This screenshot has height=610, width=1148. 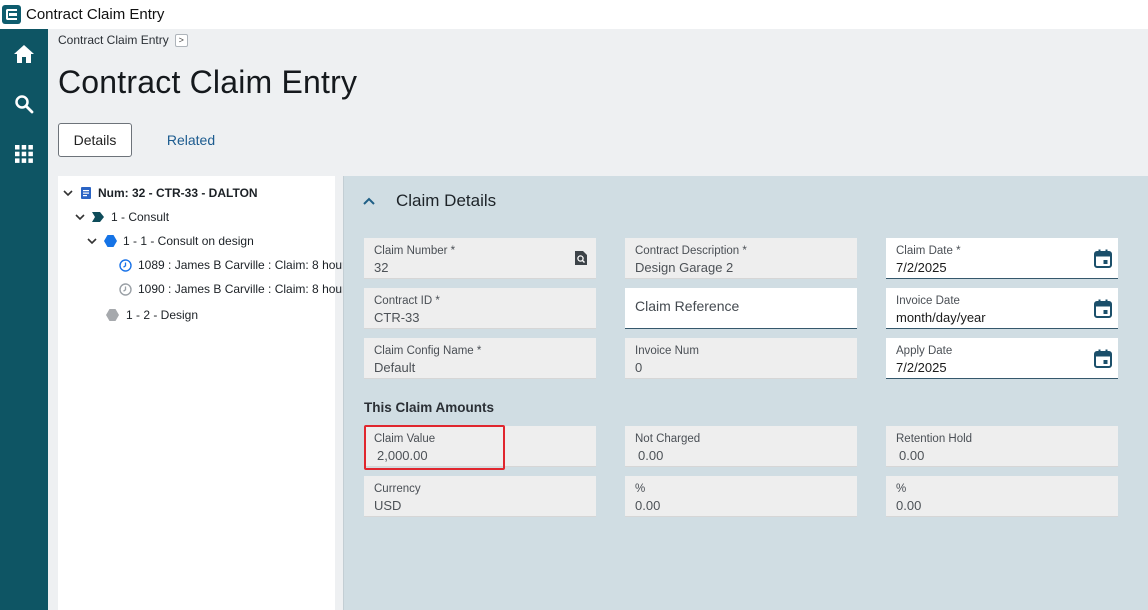 I want to click on chevron-up-icon, so click(x=369, y=201).